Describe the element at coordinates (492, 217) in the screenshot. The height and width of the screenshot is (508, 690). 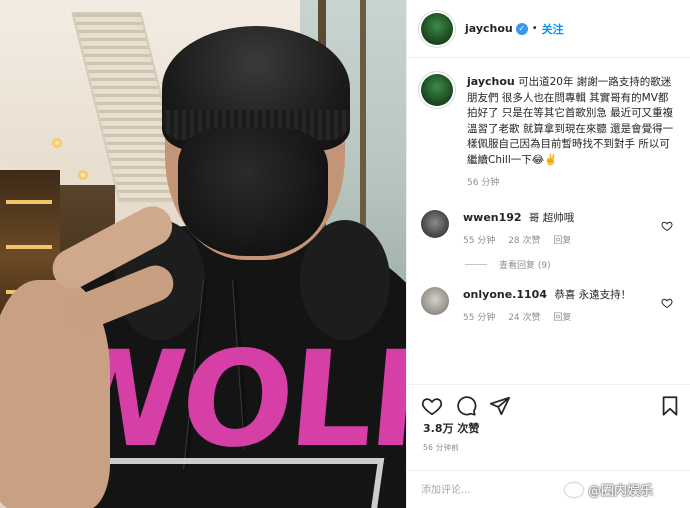
I see `comment-username: wwen192` at that location.